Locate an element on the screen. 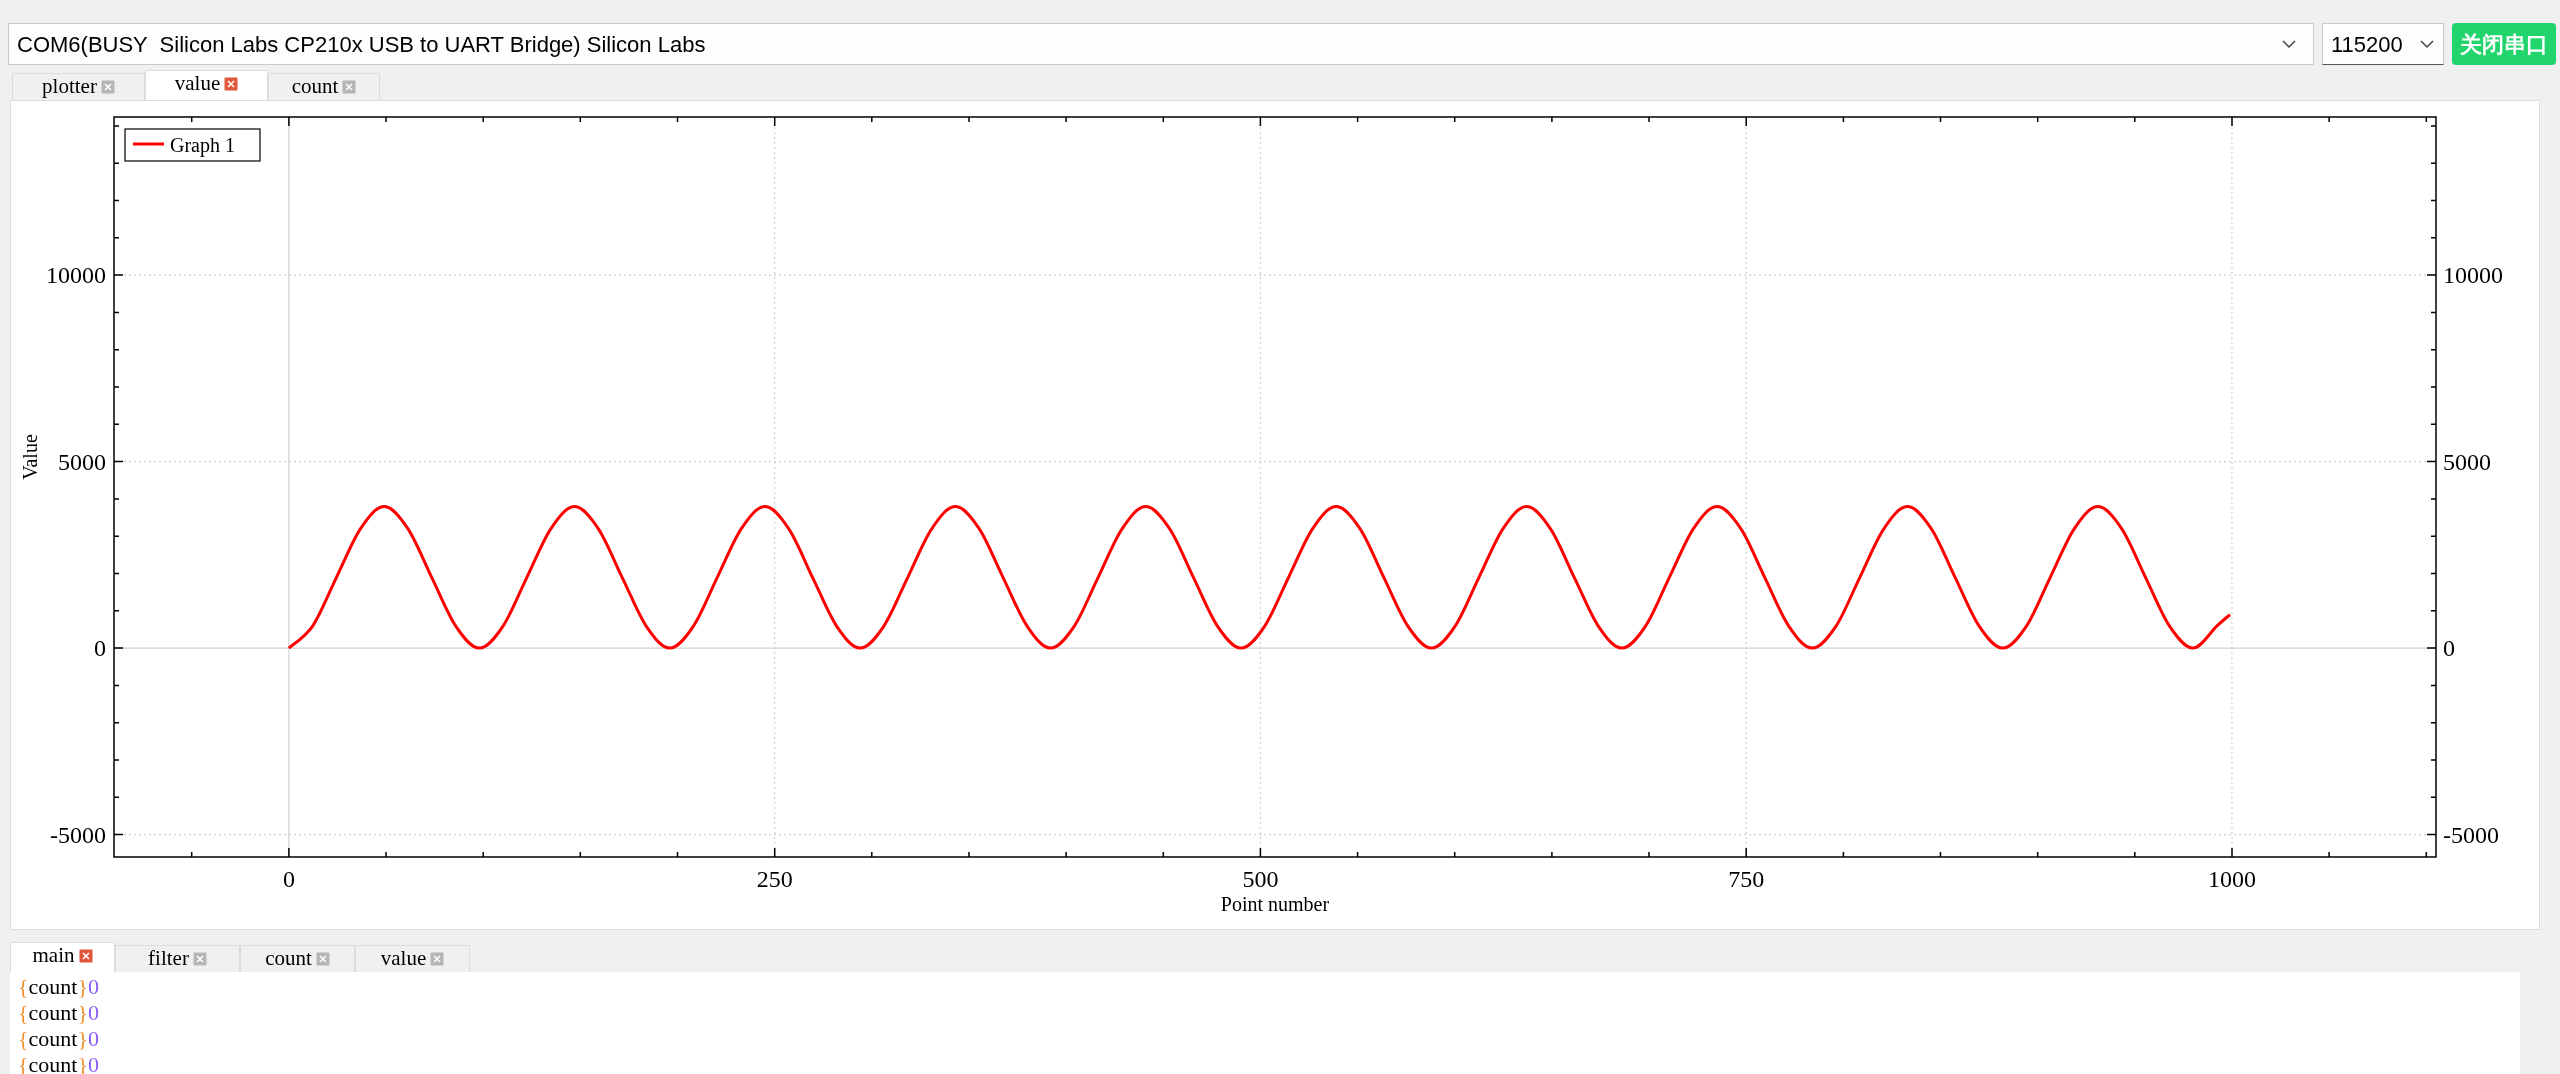 The image size is (2560, 1074). port-select: COM6(BUSY Silicon Labs CP210x USB to UART Bridge) Silicon Labs is located at coordinates (1161, 44).